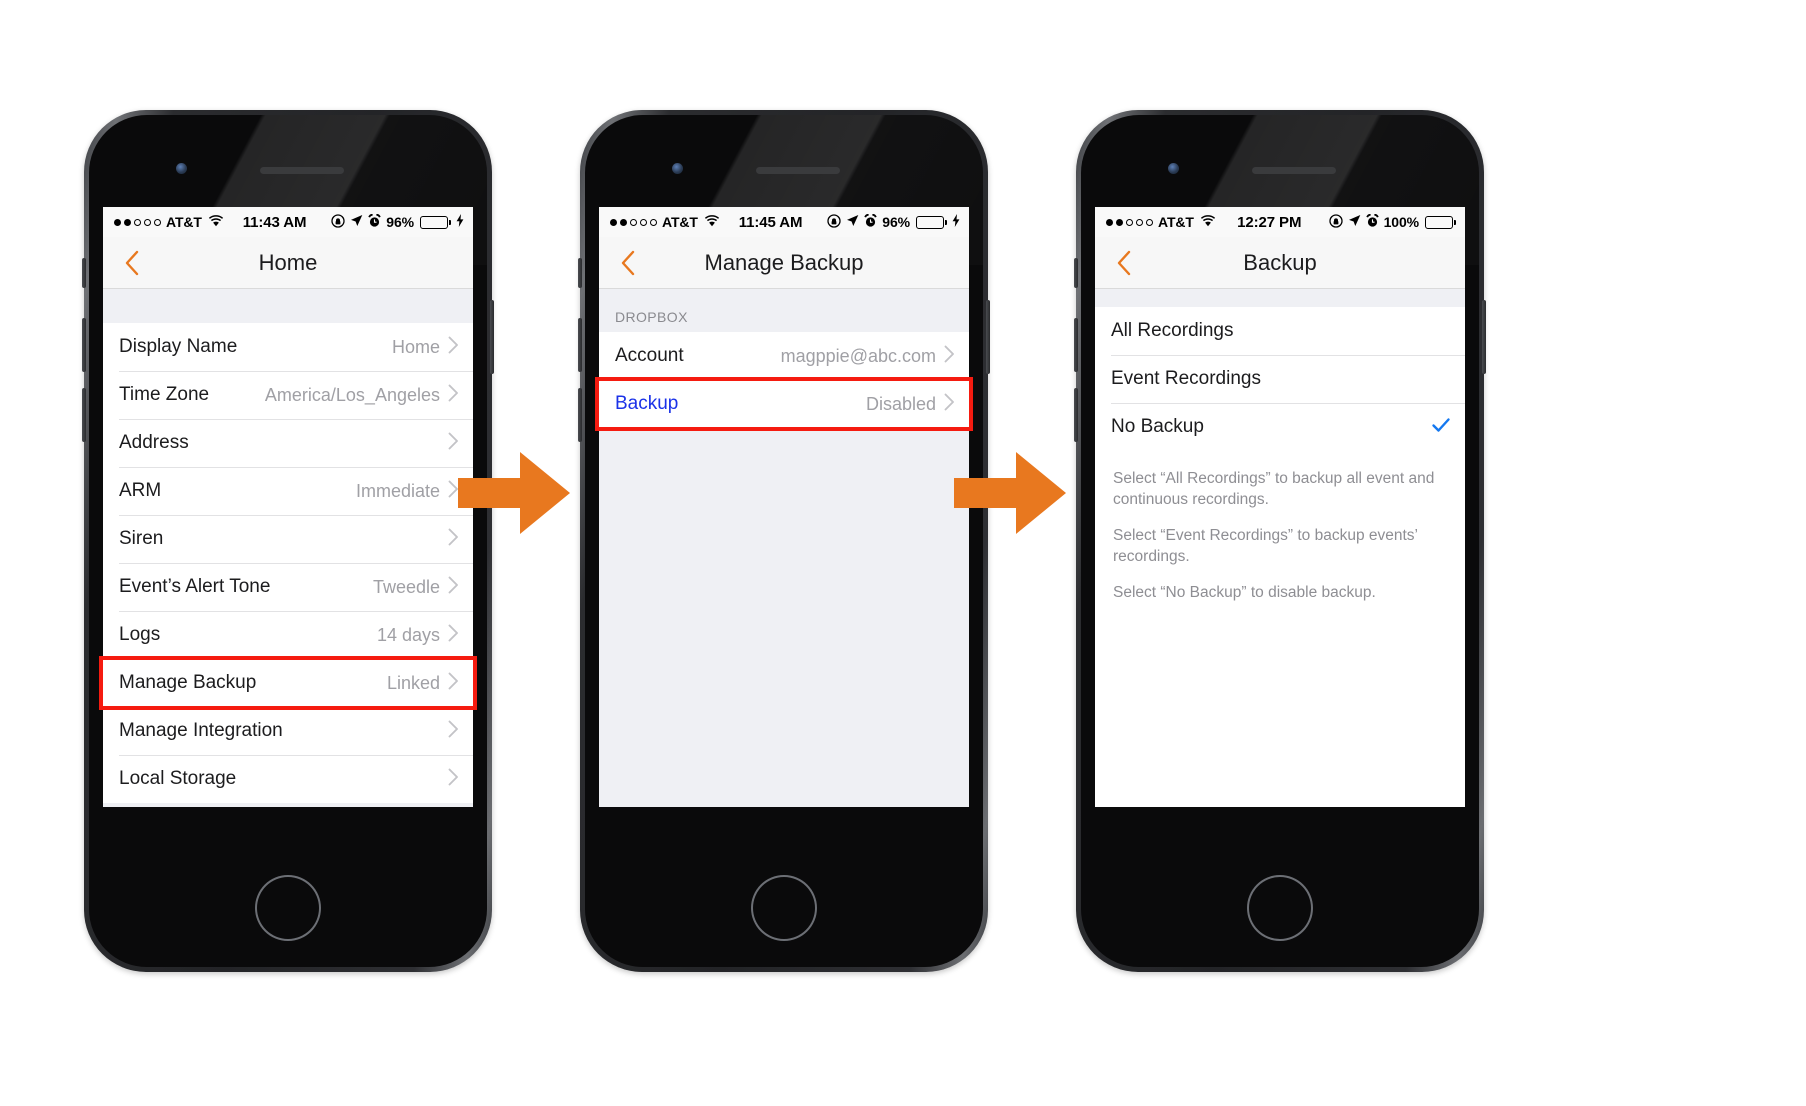 The height and width of the screenshot is (1106, 1806). What do you see at coordinates (288, 731) in the screenshot?
I see `list-item-manage-integration: Manage Integration` at bounding box center [288, 731].